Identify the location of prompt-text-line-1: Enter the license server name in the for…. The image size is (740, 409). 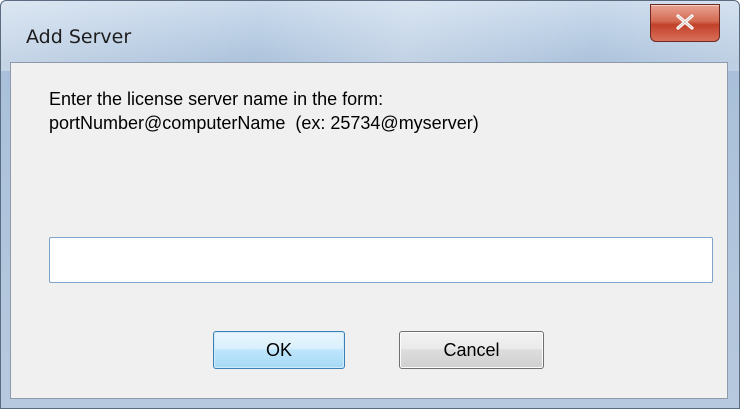
(216, 99).